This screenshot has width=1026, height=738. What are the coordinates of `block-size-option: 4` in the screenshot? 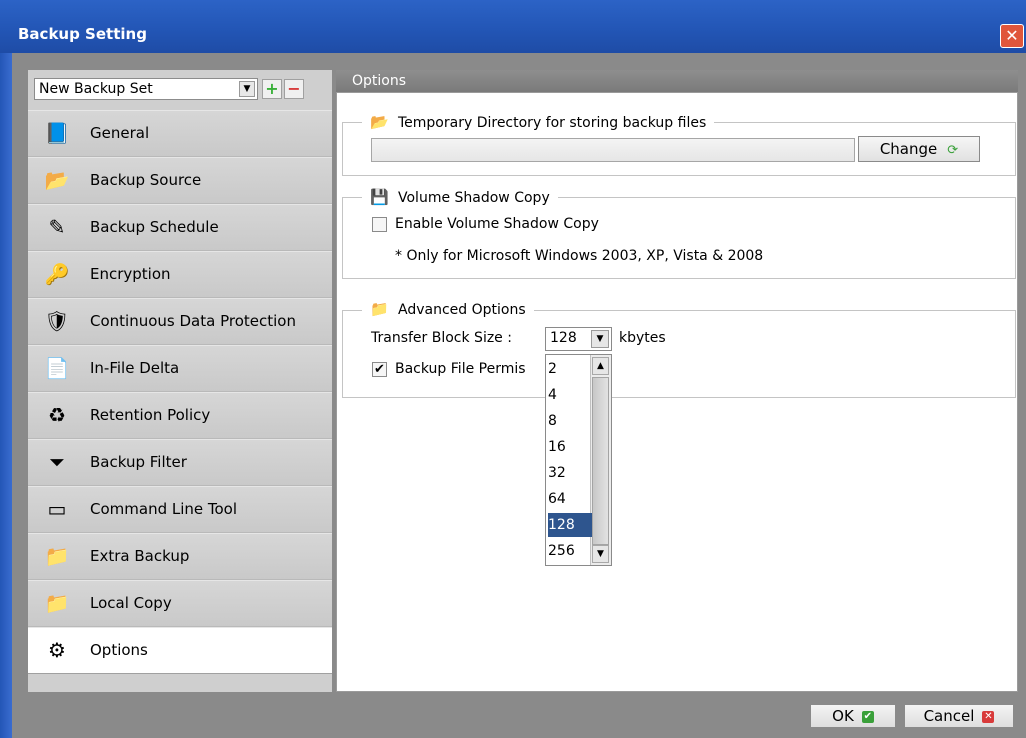 It's located at (570, 395).